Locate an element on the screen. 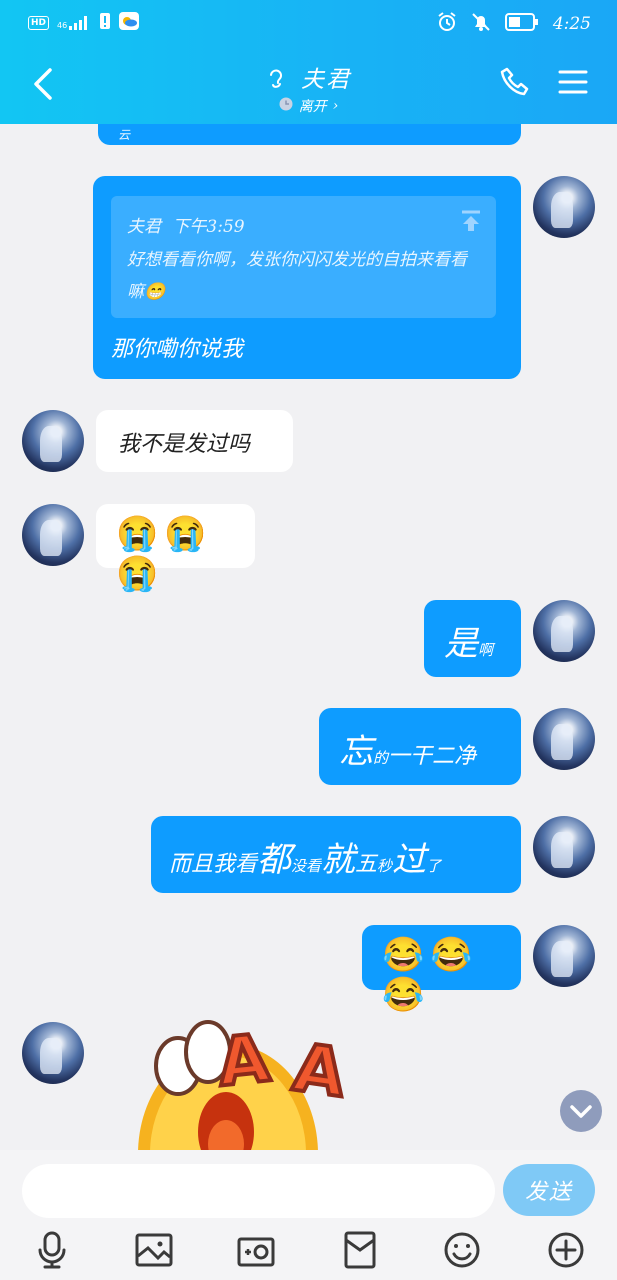 The width and height of the screenshot is (617, 1280). text-part: 都 is located at coordinates (274, 860).